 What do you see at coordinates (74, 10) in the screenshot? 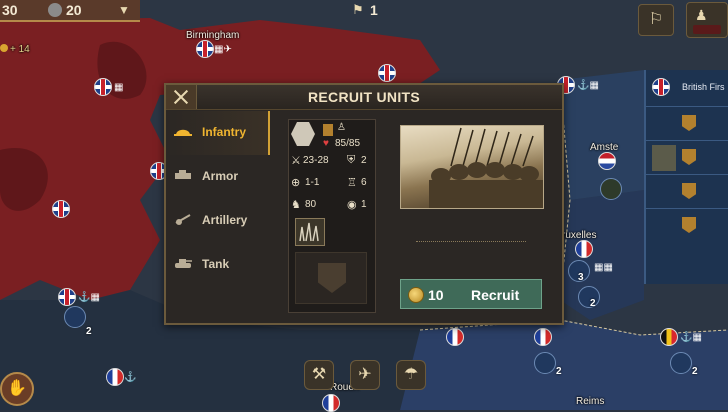
I see `resource-value-2: 20` at bounding box center [74, 10].